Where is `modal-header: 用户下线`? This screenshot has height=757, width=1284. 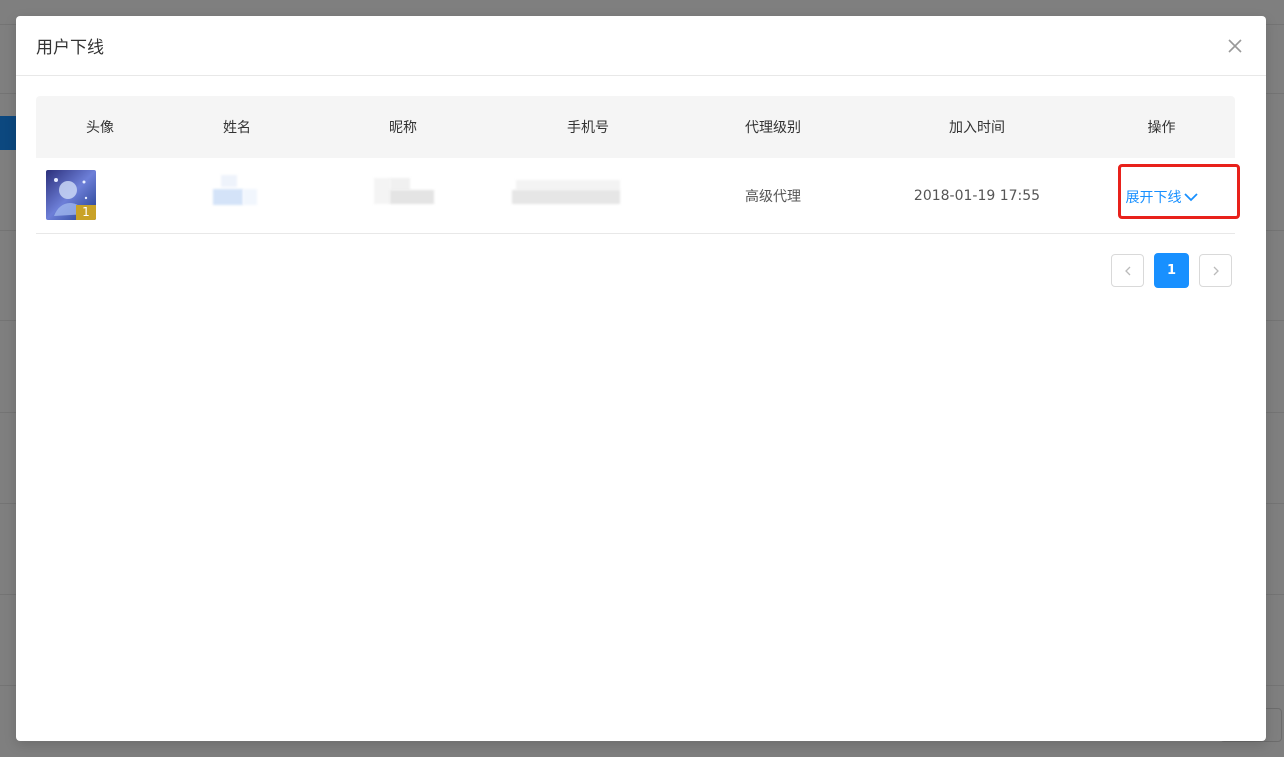
modal-header: 用户下线 is located at coordinates (641, 46).